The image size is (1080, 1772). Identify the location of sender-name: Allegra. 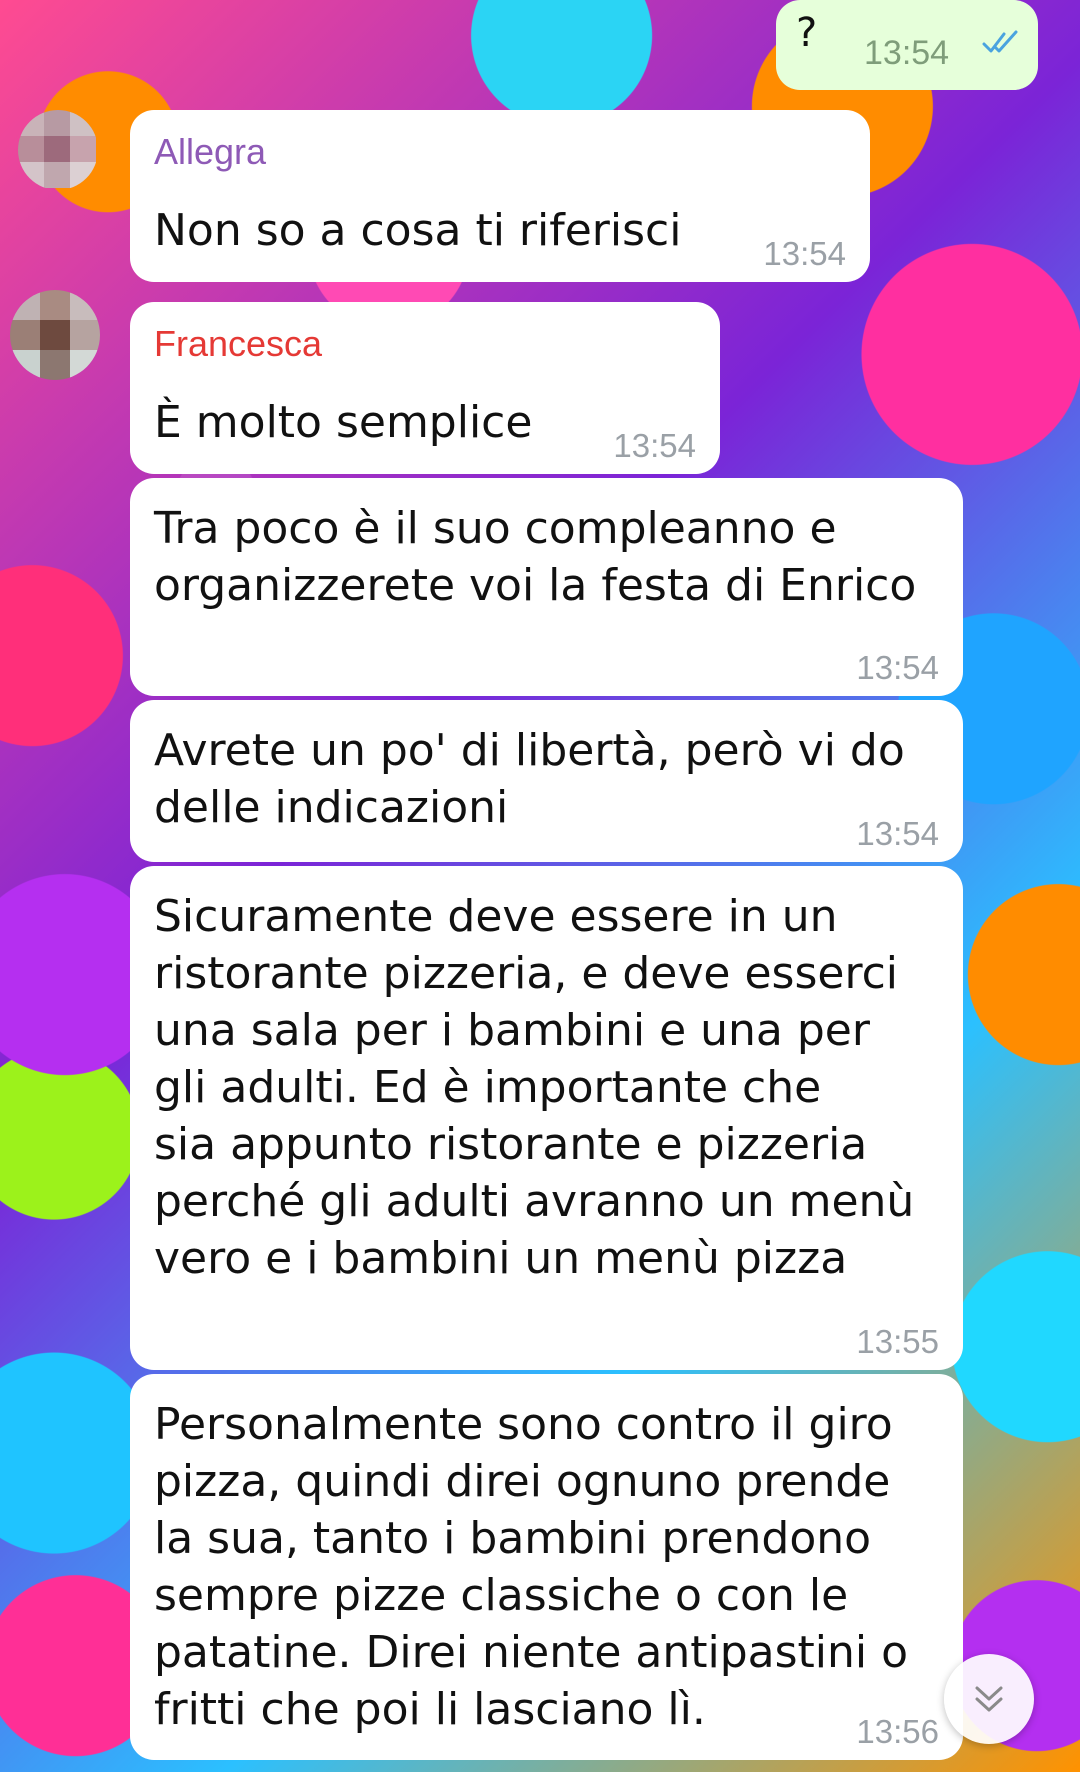
(210, 151).